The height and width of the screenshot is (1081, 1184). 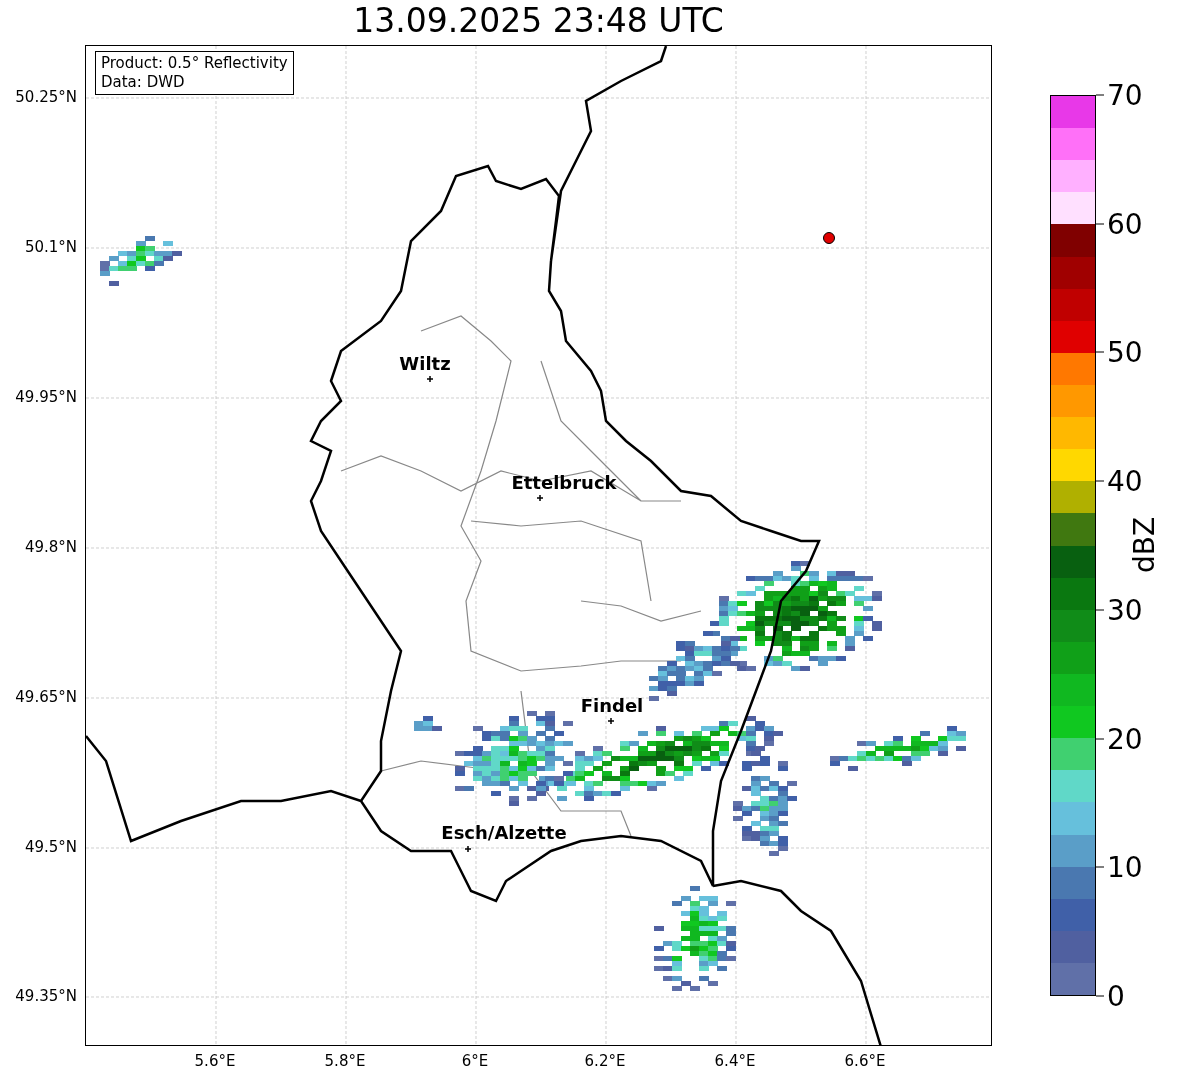 I want to click on colorbar-tick-label: 20, so click(x=1125, y=739).